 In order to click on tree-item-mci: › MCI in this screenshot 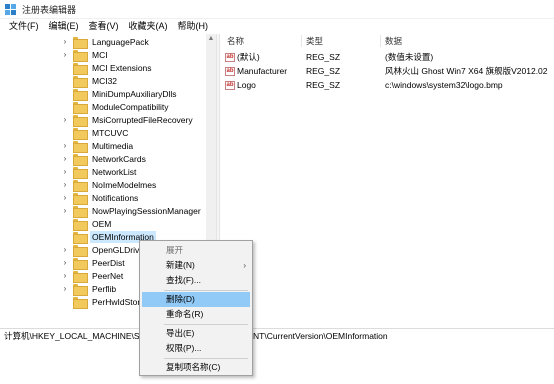, I will do `click(85, 55)`.